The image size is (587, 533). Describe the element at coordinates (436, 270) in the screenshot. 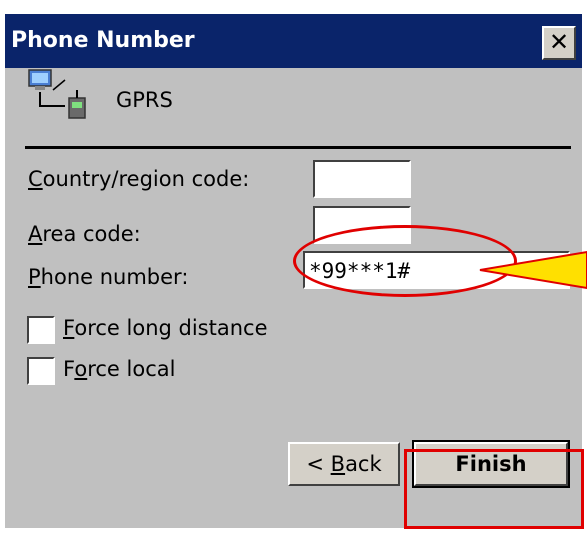

I see `phone-number-input: *99***1#` at that location.